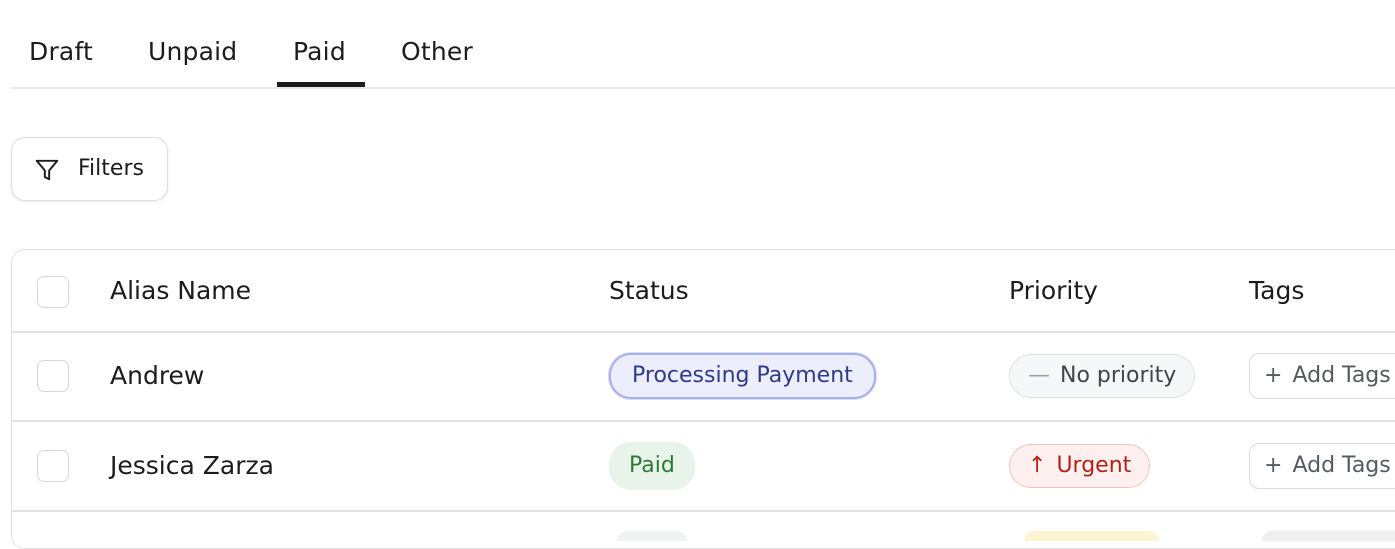 The height and width of the screenshot is (549, 1395). I want to click on tab-other: Other, so click(437, 52).